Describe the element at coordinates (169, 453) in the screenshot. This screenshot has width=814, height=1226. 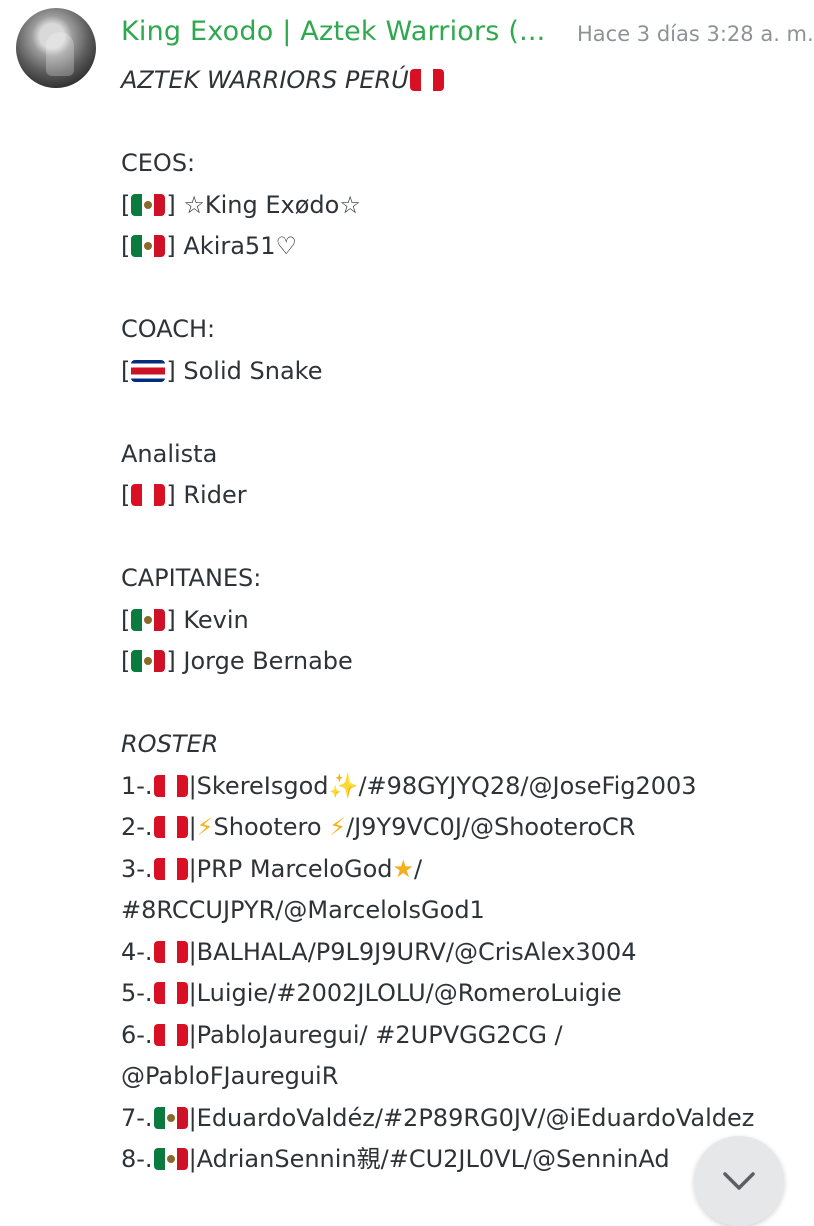
I see `analyst-heading: Analista` at that location.